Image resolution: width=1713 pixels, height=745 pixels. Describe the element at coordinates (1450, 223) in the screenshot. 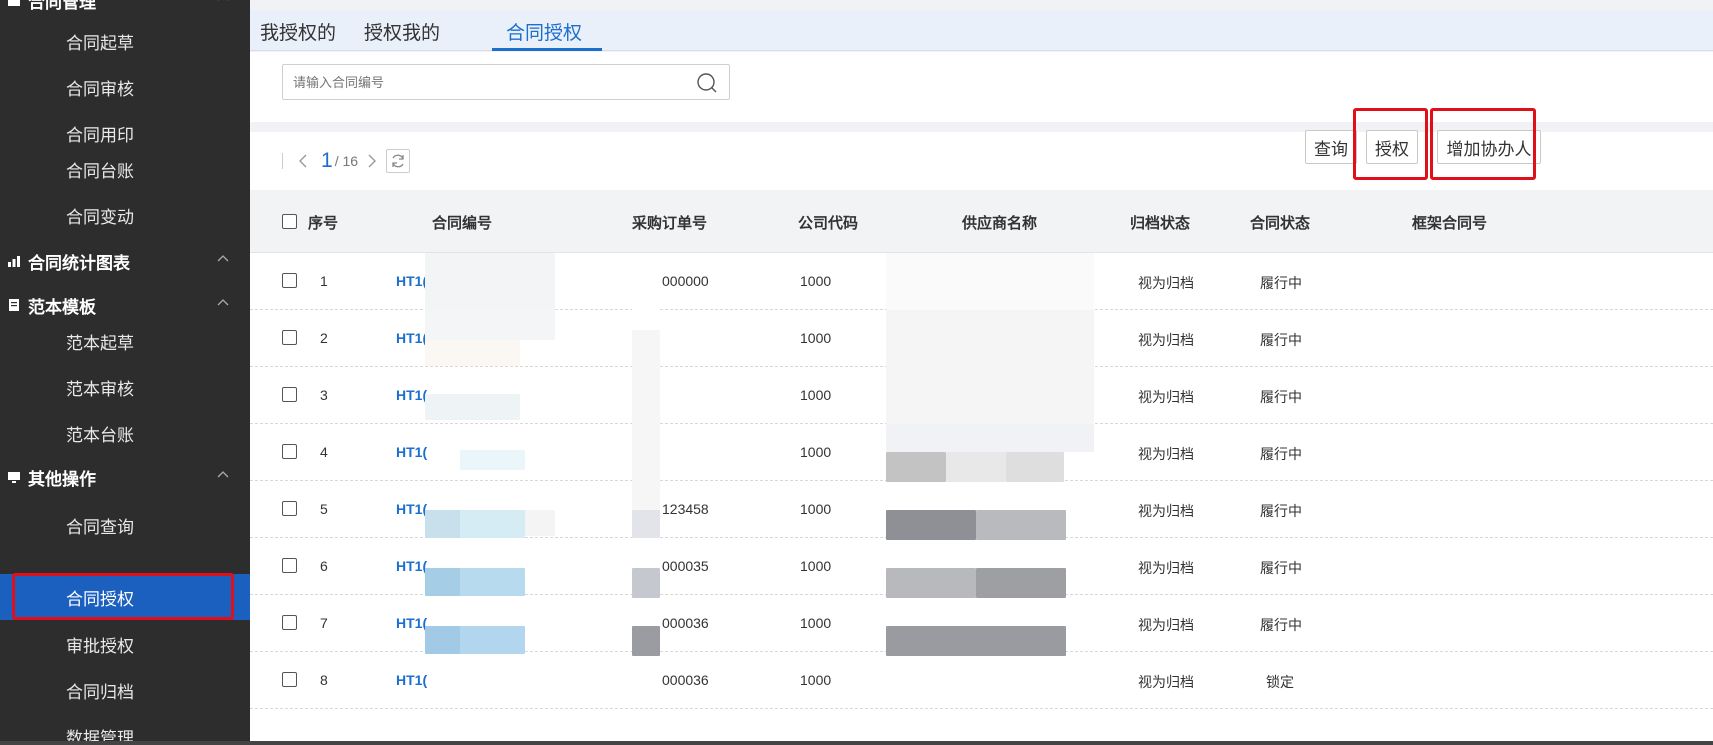

I see `header-framework-contract: 框架合同号` at that location.